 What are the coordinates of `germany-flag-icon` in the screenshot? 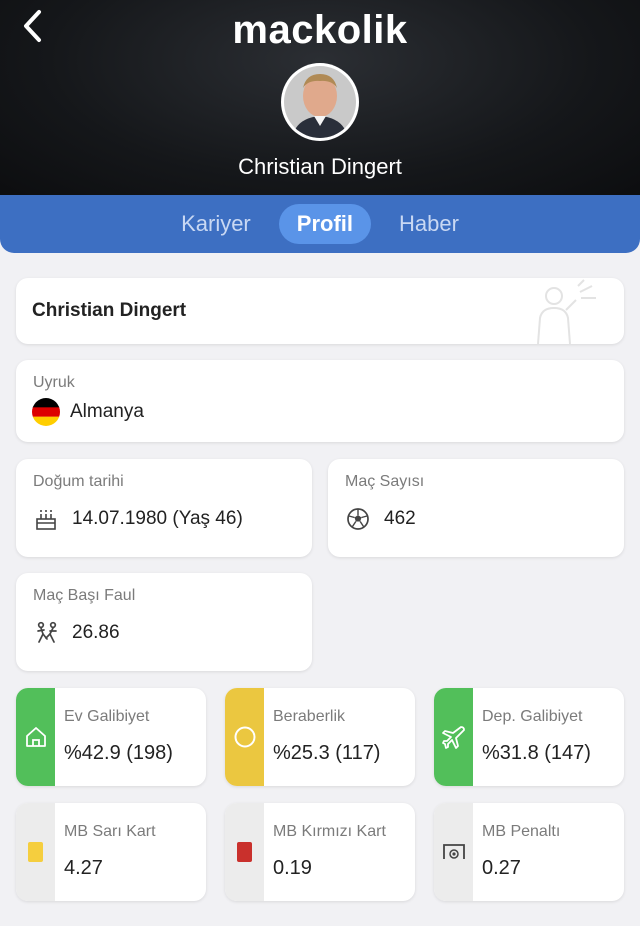 It's located at (46, 412).